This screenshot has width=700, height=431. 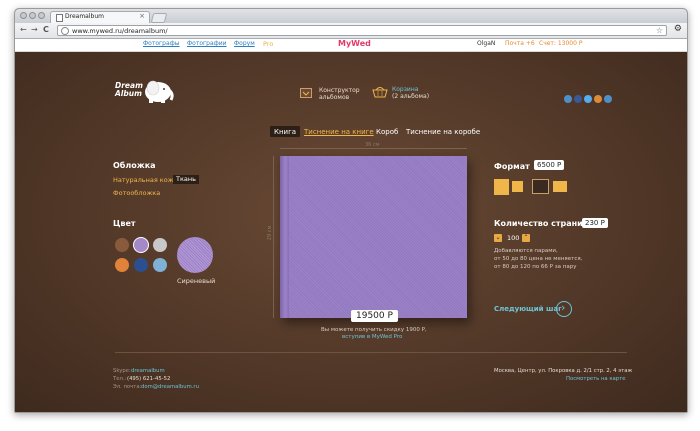 What do you see at coordinates (595, 223) in the screenshot?
I see `pages-price: 230 Р` at bounding box center [595, 223].